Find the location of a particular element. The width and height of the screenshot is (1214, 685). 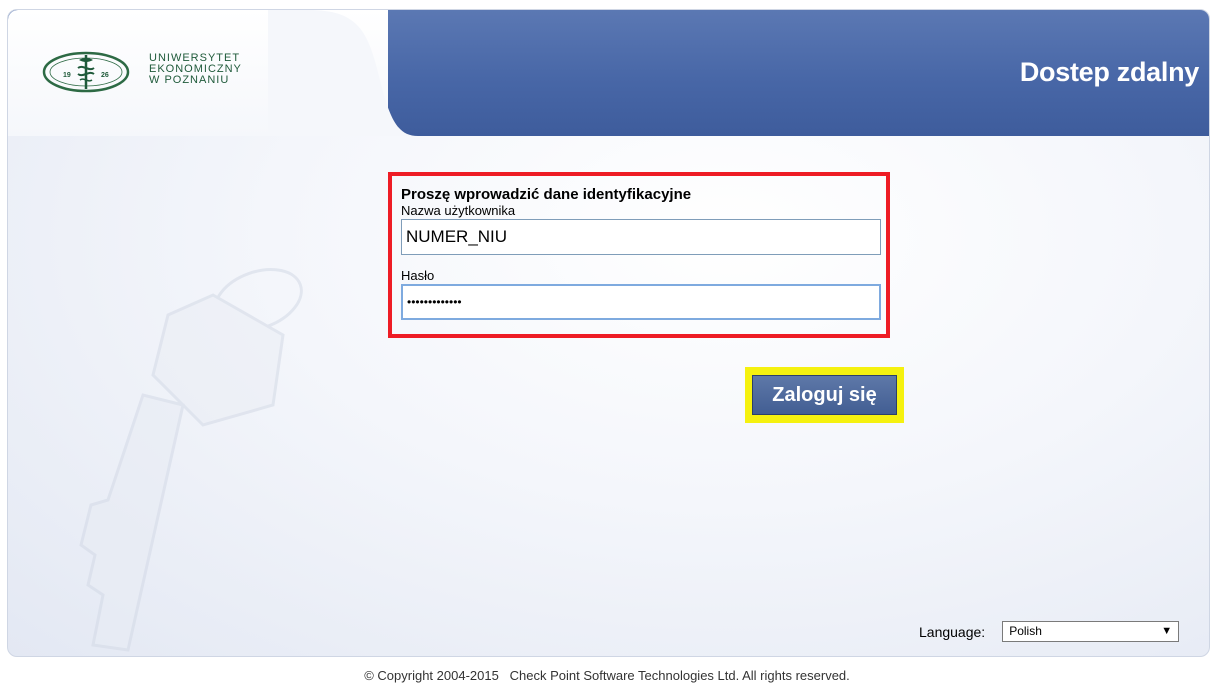

emblem-year-right: 26 is located at coordinates (105, 75).